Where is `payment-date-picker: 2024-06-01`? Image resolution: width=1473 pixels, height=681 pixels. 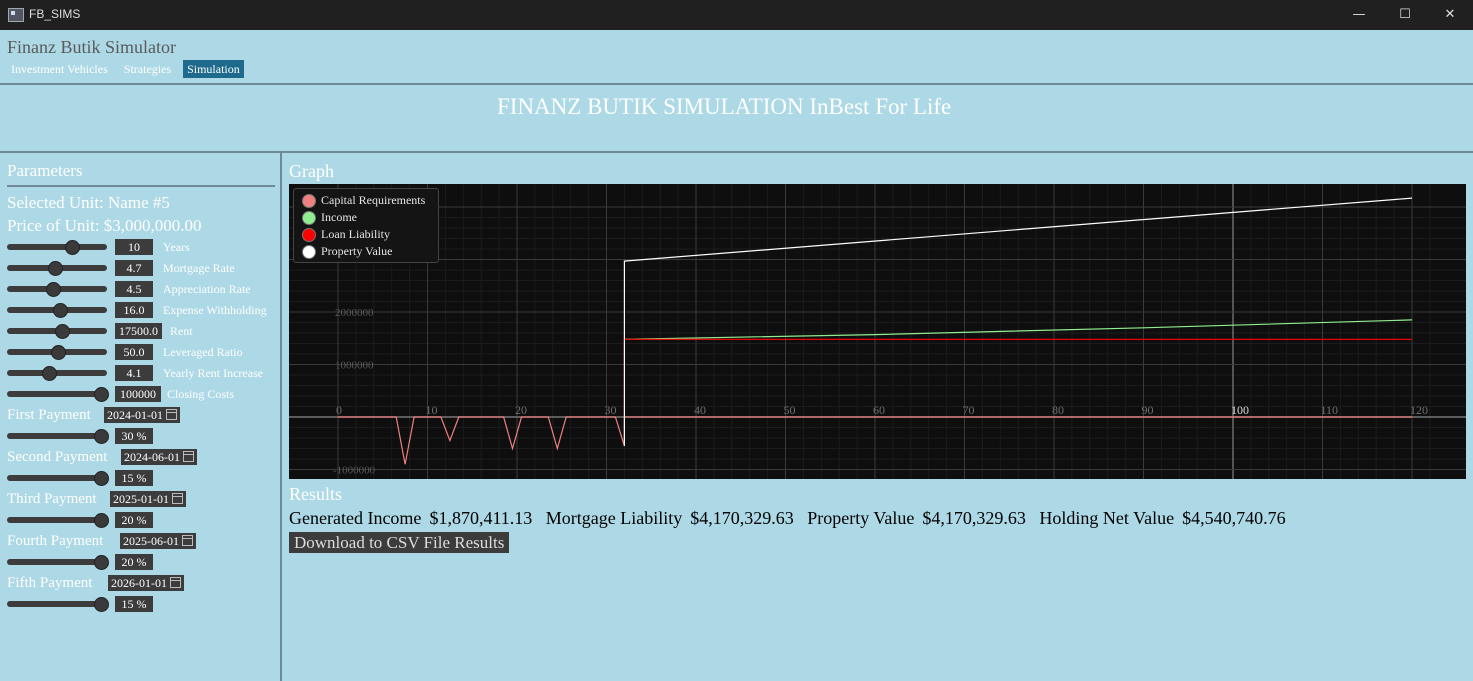
payment-date-picker: 2024-06-01 is located at coordinates (159, 457).